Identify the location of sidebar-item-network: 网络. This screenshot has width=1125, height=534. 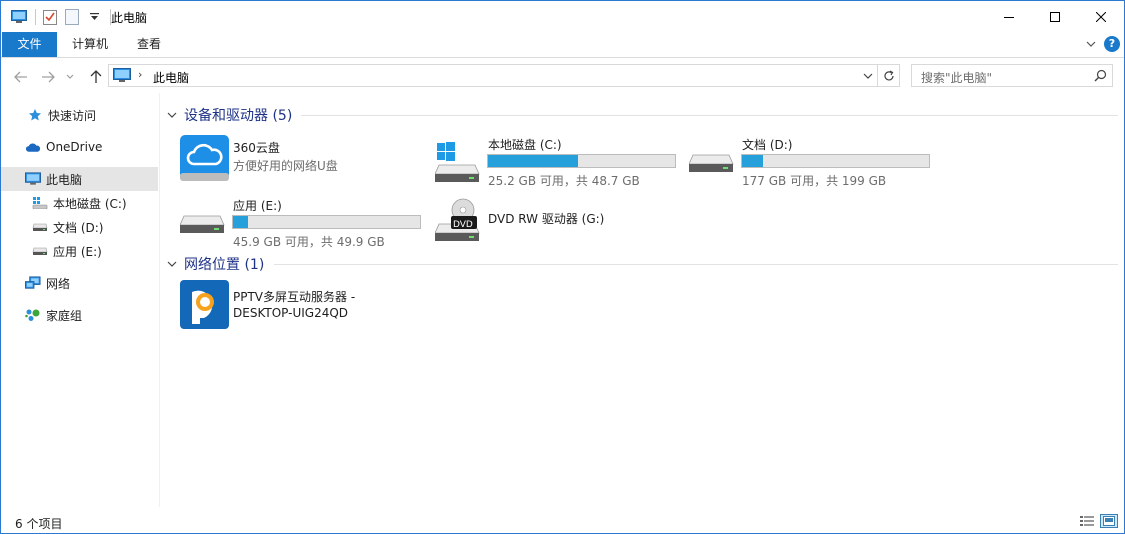
(79, 283).